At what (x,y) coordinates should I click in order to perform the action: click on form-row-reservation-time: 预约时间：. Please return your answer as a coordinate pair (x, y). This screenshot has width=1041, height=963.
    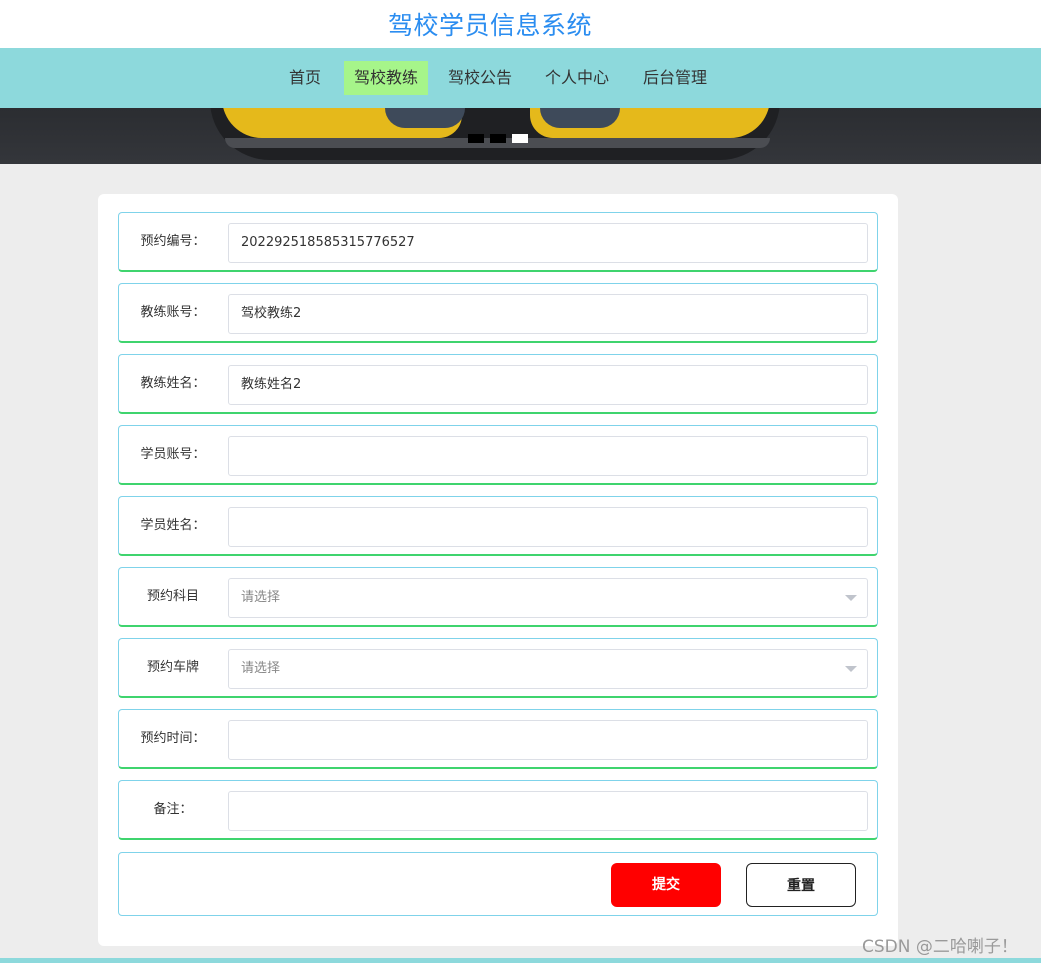
    Looking at the image, I should click on (498, 739).